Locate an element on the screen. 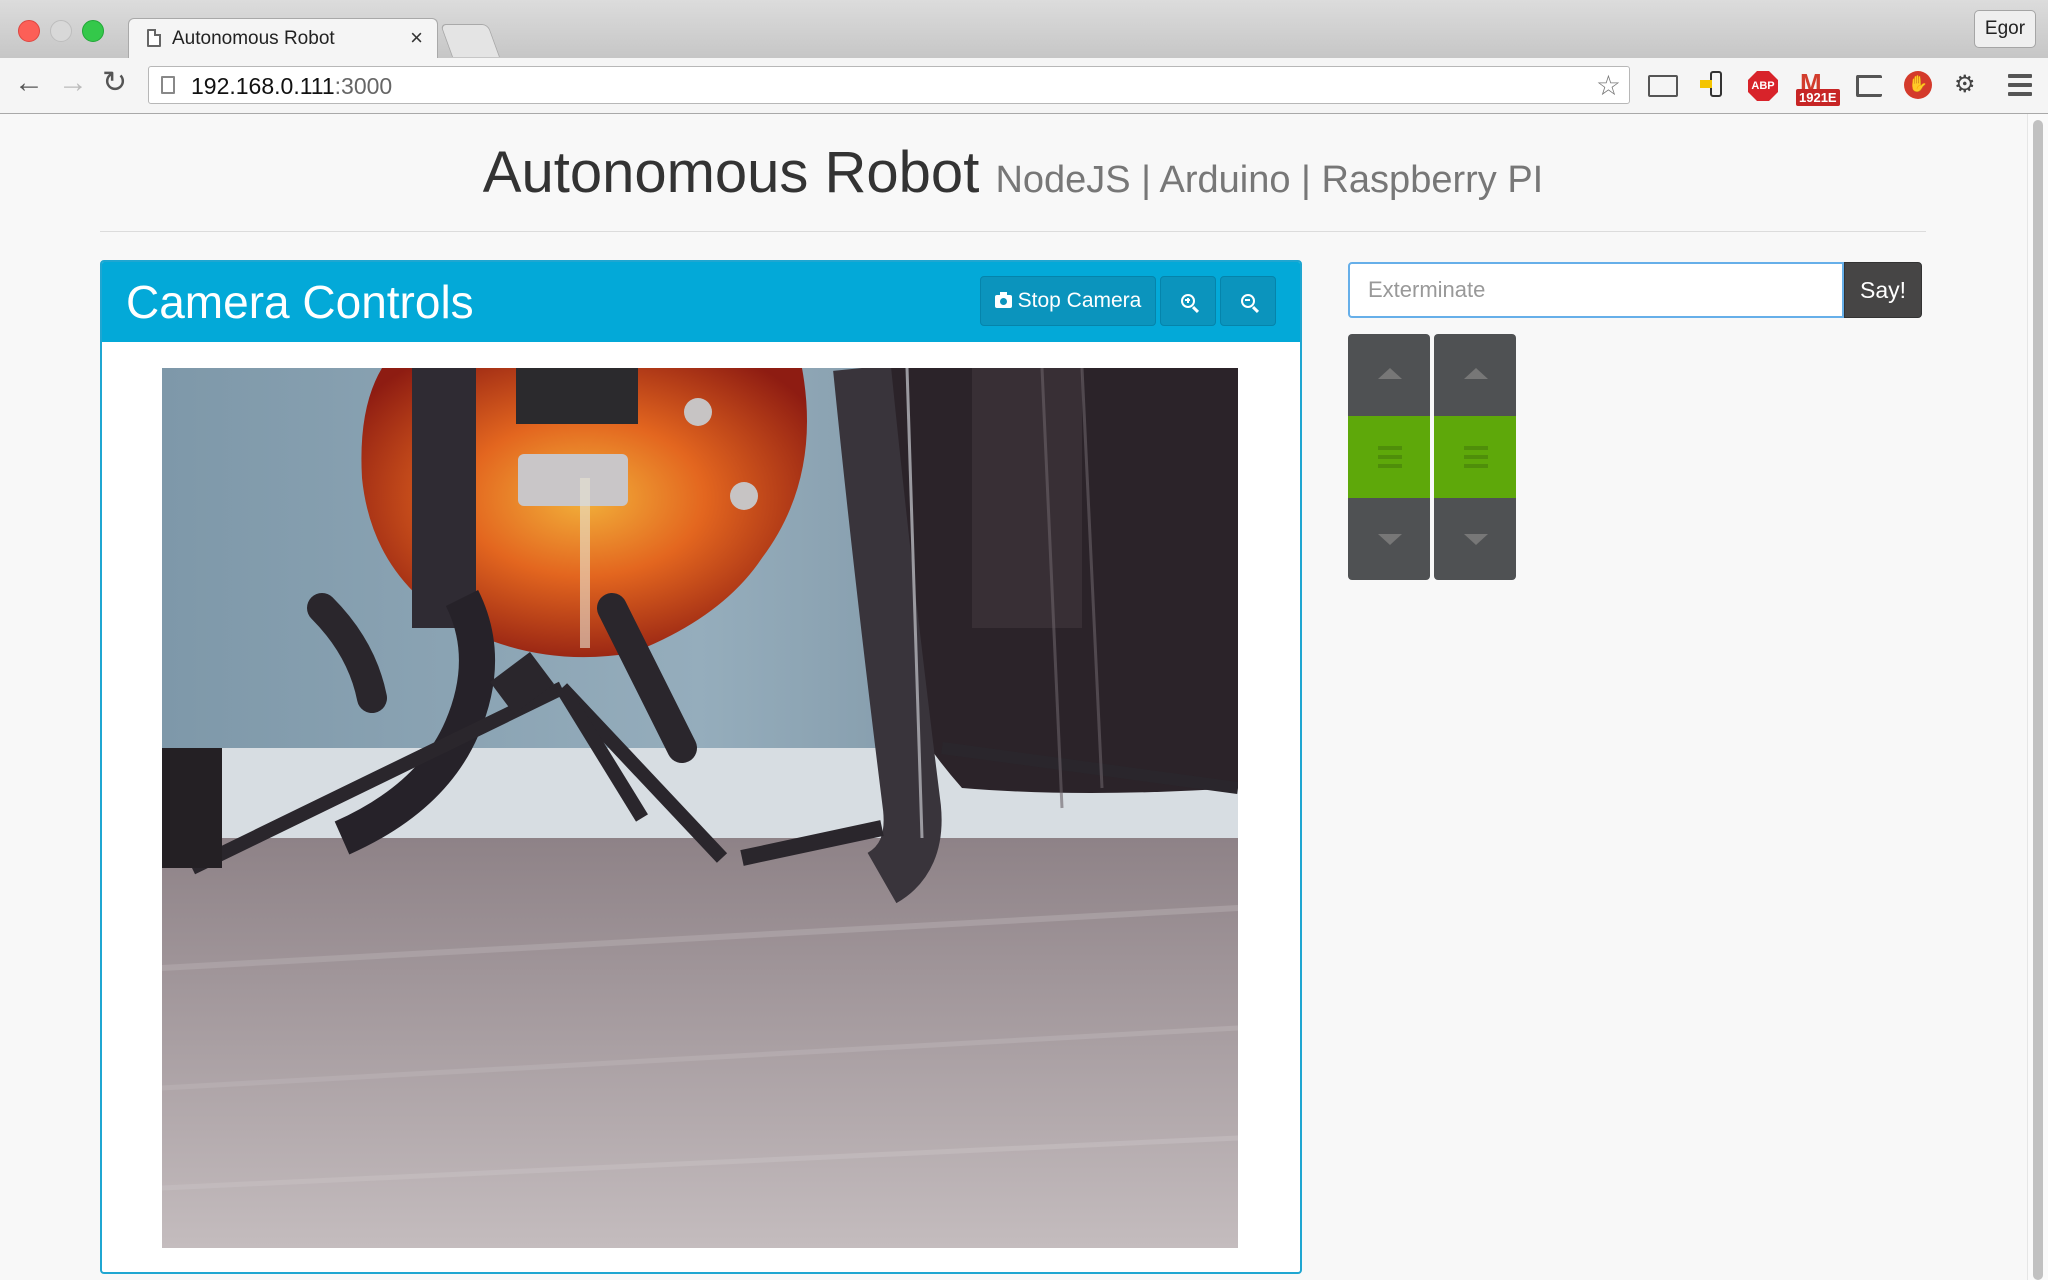 Image resolution: width=2048 pixels, height=1280 pixels. left-motor-stop-button is located at coordinates (1389, 457).